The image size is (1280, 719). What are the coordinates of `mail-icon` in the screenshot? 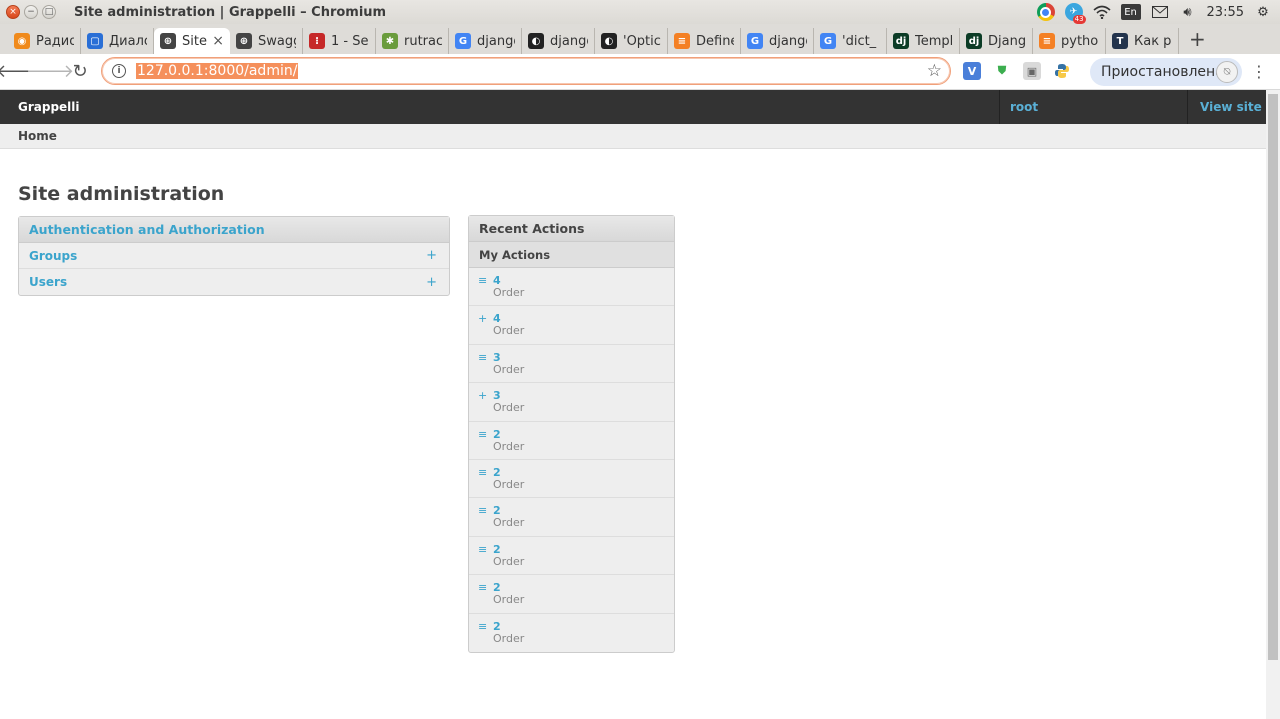 It's located at (1160, 12).